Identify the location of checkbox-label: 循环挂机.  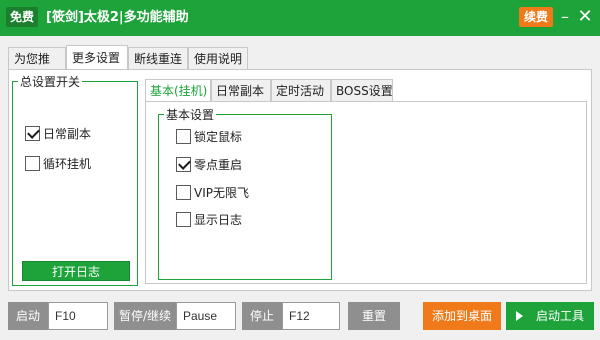
(67, 164).